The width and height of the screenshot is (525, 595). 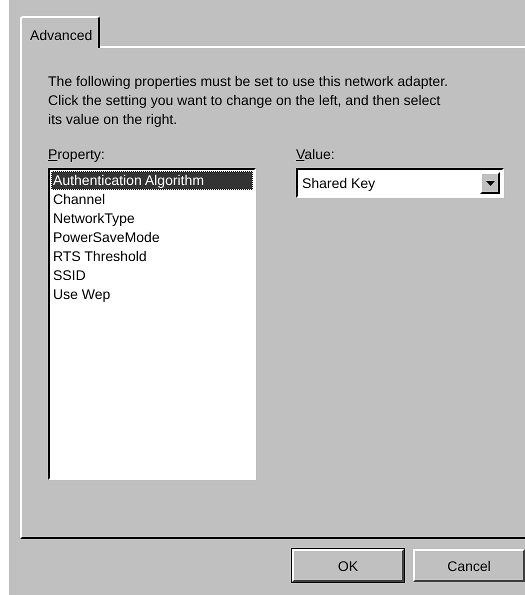 What do you see at coordinates (315, 154) in the screenshot?
I see `value-label: Value:` at bounding box center [315, 154].